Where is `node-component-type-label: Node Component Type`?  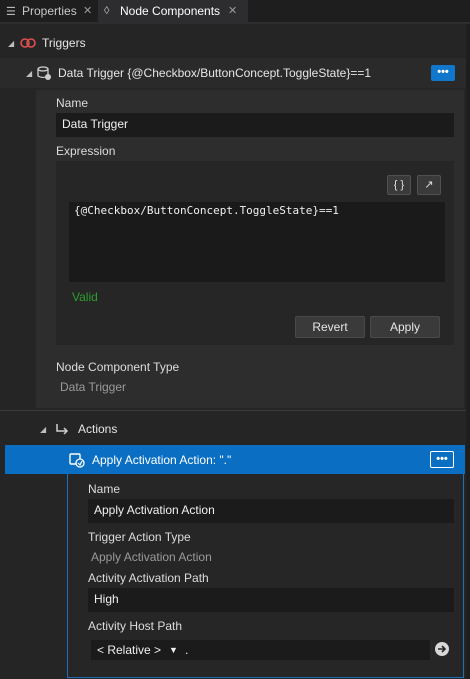
node-component-type-label: Node Component Type is located at coordinates (118, 367).